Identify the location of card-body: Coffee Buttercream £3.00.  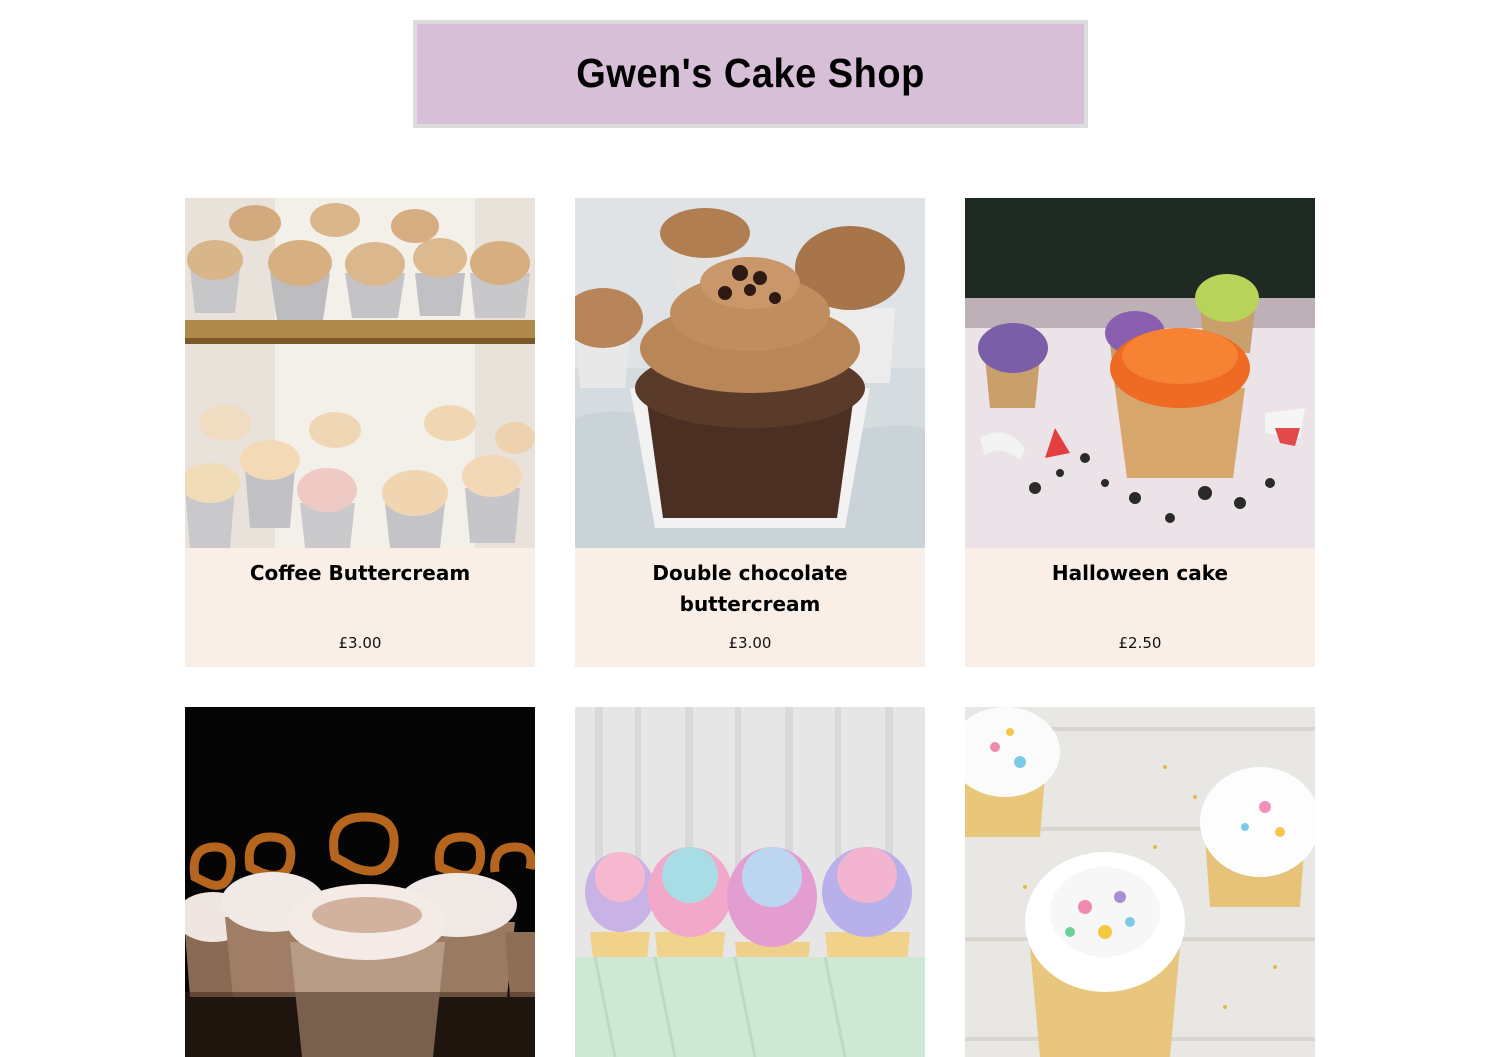
(360, 607).